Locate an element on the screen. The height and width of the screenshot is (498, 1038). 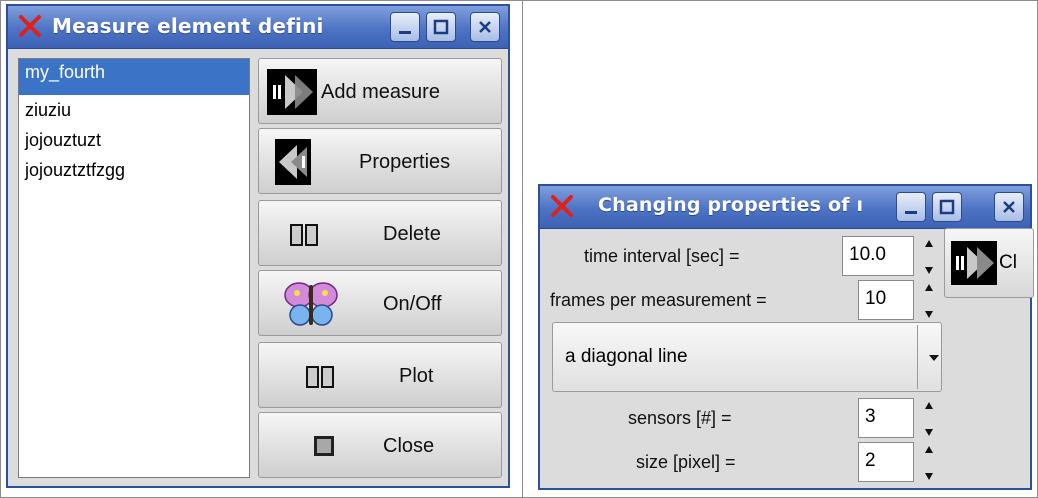
close-dialog-button: Close is located at coordinates (380, 445).